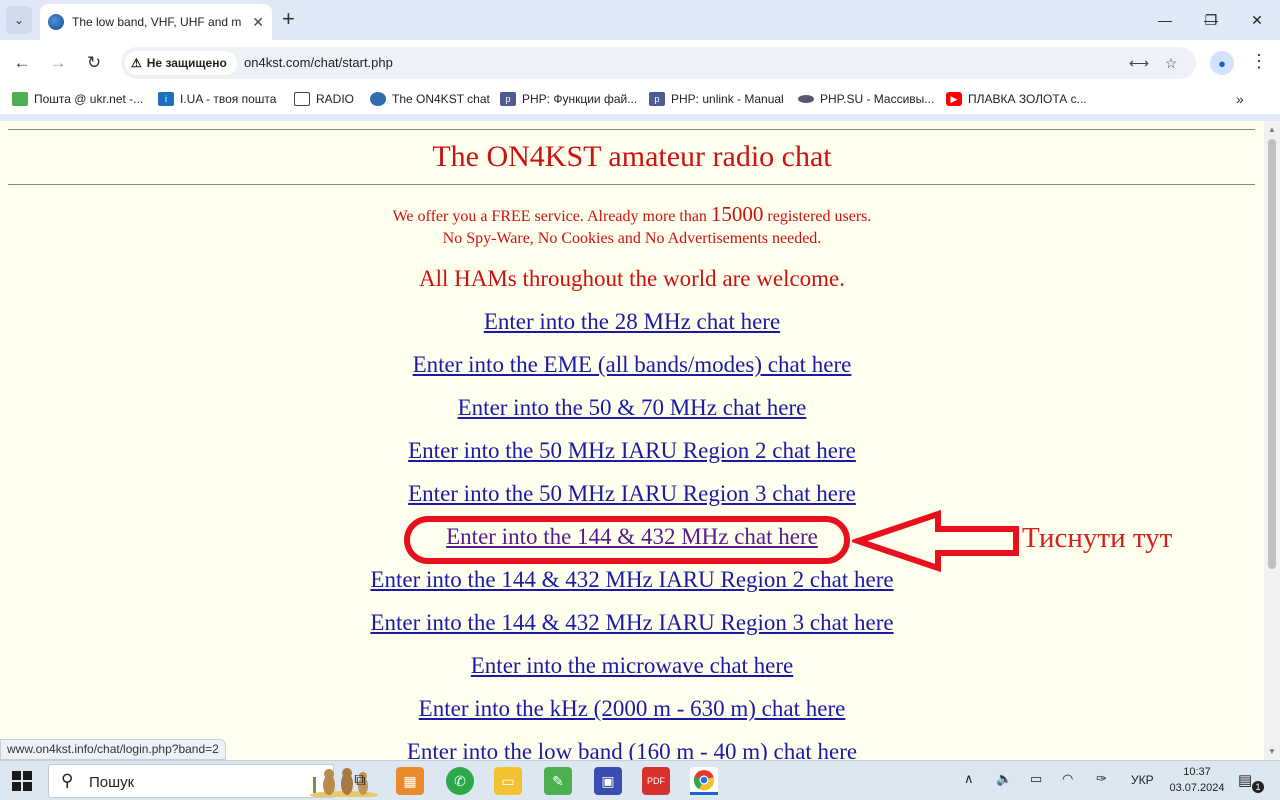 This screenshot has height=800, width=1280. Describe the element at coordinates (441, 99) in the screenshot. I see `bookmark-label: The ON4KST chat` at that location.